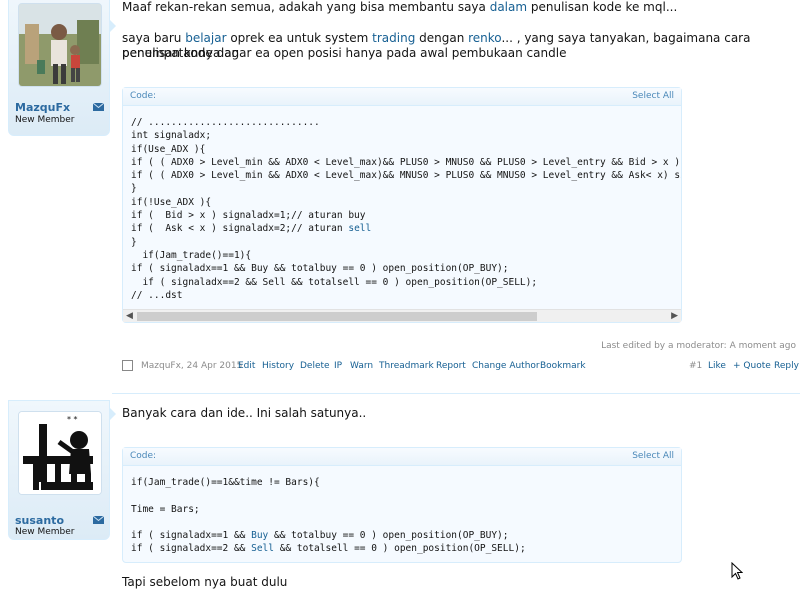  I want to click on message-text: oprek ea untuk system, so click(299, 38).